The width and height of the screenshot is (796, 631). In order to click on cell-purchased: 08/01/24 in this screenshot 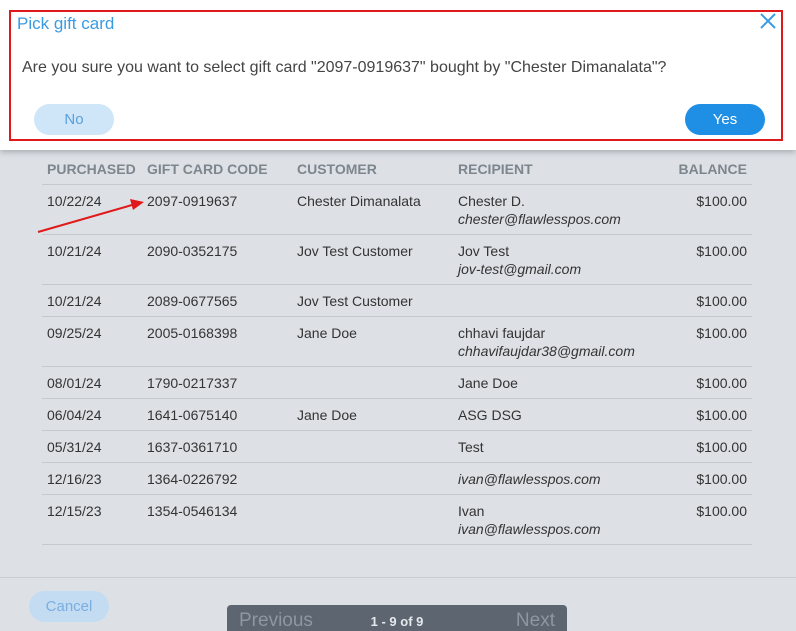, I will do `click(92, 382)`.